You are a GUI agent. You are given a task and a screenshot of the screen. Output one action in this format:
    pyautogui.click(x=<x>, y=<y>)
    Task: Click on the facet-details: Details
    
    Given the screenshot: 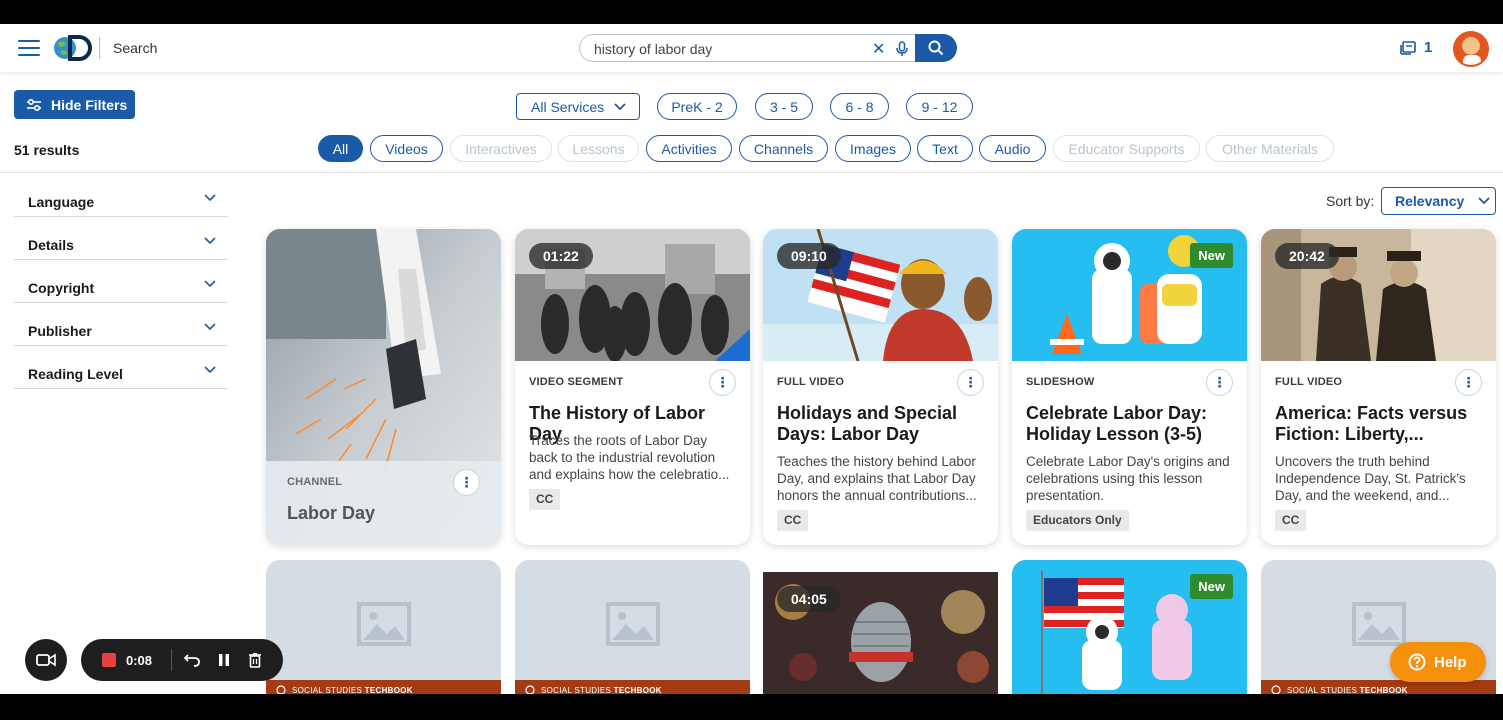 What is the action you would take?
    pyautogui.click(x=121, y=238)
    